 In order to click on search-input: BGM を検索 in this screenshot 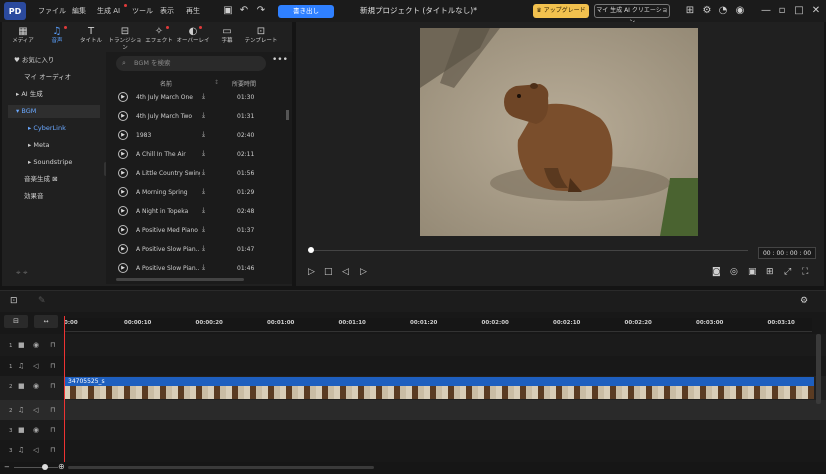, I will do `click(191, 63)`.